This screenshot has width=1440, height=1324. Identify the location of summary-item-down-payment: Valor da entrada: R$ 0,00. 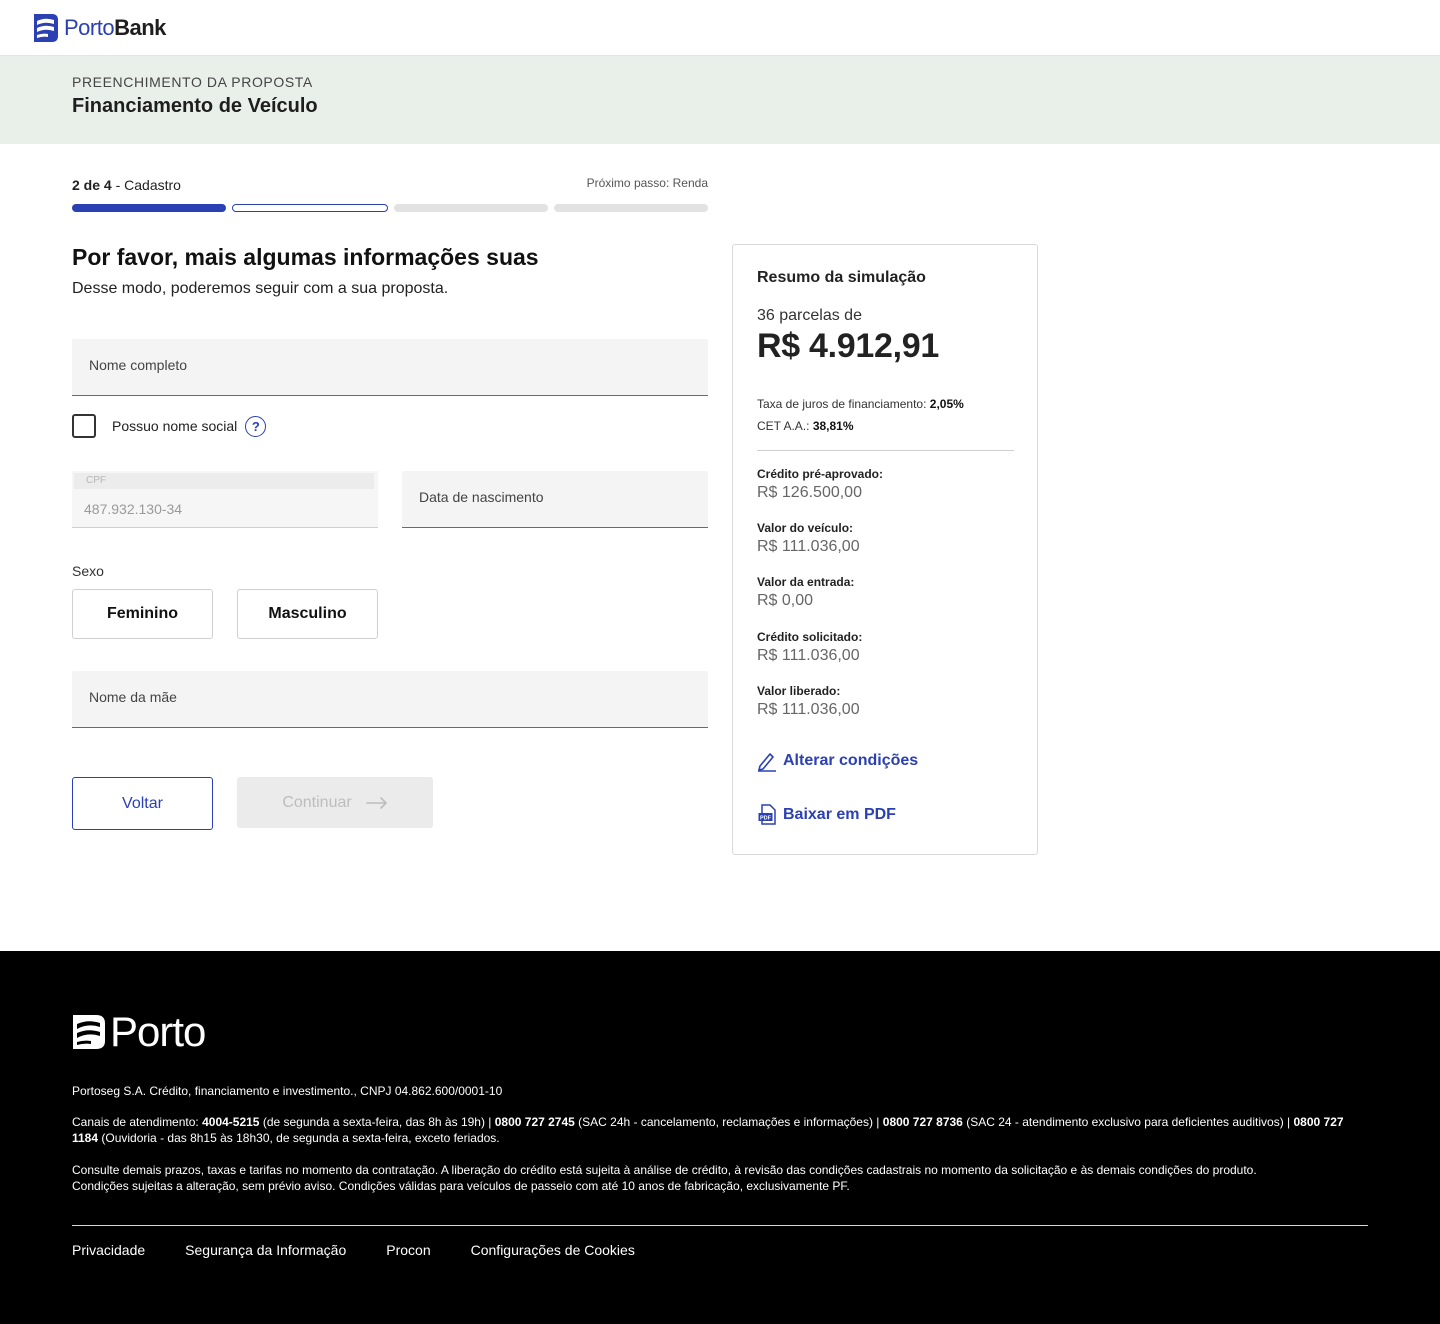
(806, 592).